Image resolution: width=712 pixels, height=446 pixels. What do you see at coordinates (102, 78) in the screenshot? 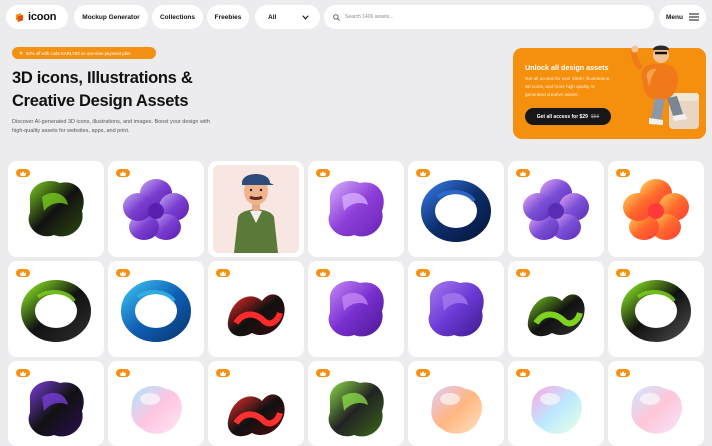
I see `page-title-line1: 3D icons, Illustrations &` at bounding box center [102, 78].